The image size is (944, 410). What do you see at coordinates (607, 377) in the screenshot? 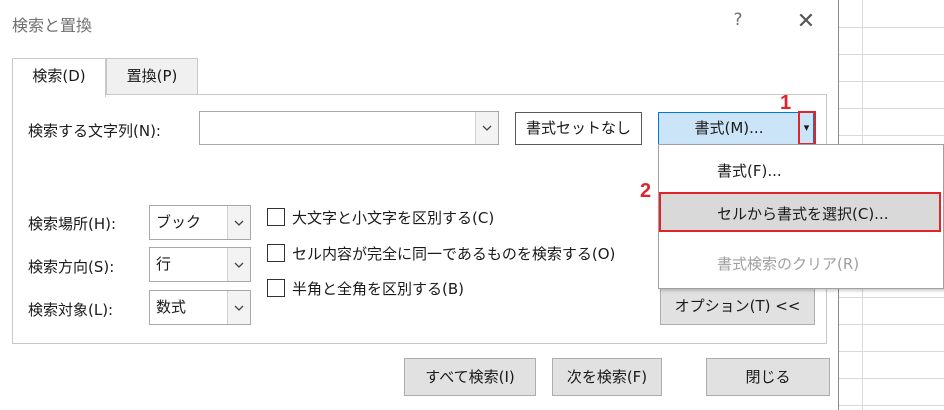
I see `find-next-button: 次を検索(F)` at bounding box center [607, 377].